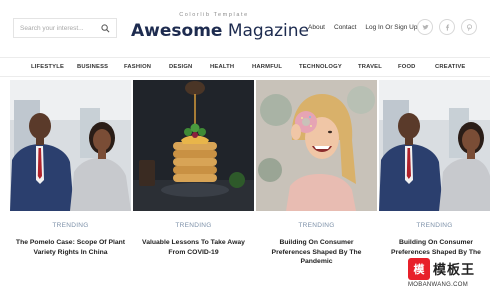  I want to click on watermark: 模 模板王 MOBANWANG.COM, so click(449, 274).